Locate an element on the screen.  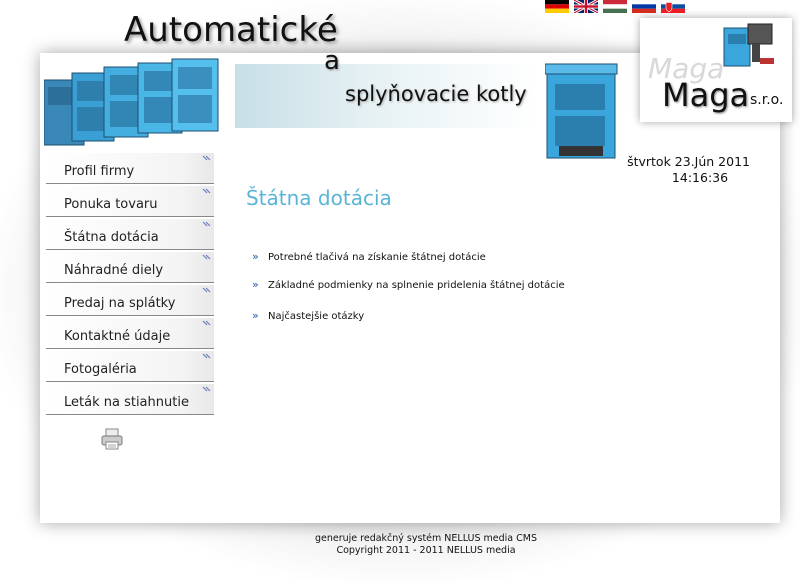
logo-name: Maga is located at coordinates (706, 95).